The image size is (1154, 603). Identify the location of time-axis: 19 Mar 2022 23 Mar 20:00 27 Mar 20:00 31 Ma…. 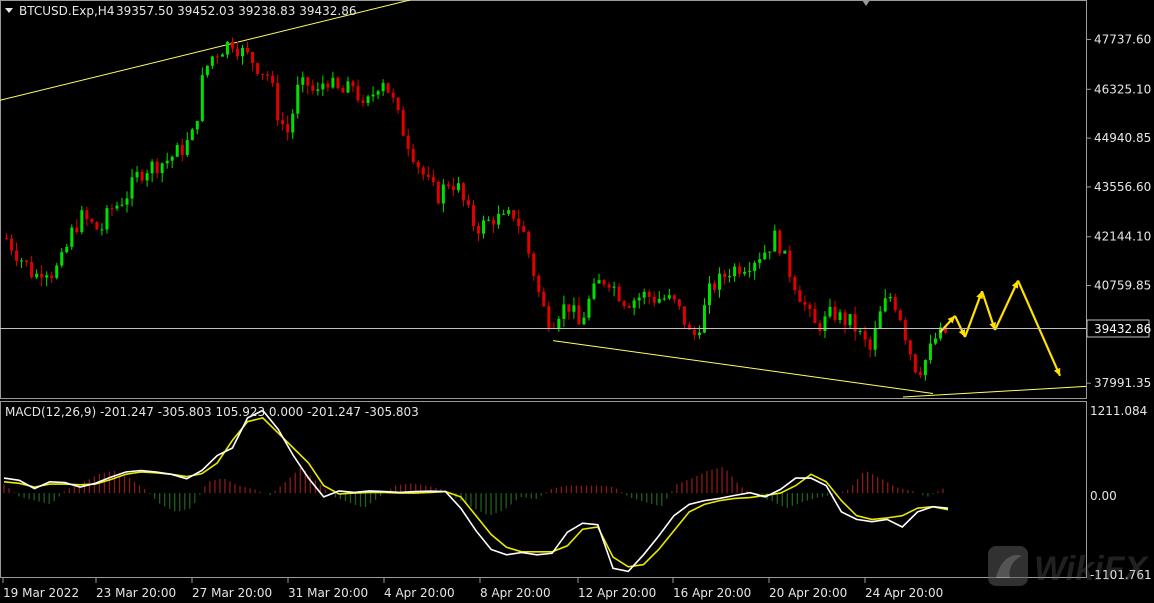
(472, 588).